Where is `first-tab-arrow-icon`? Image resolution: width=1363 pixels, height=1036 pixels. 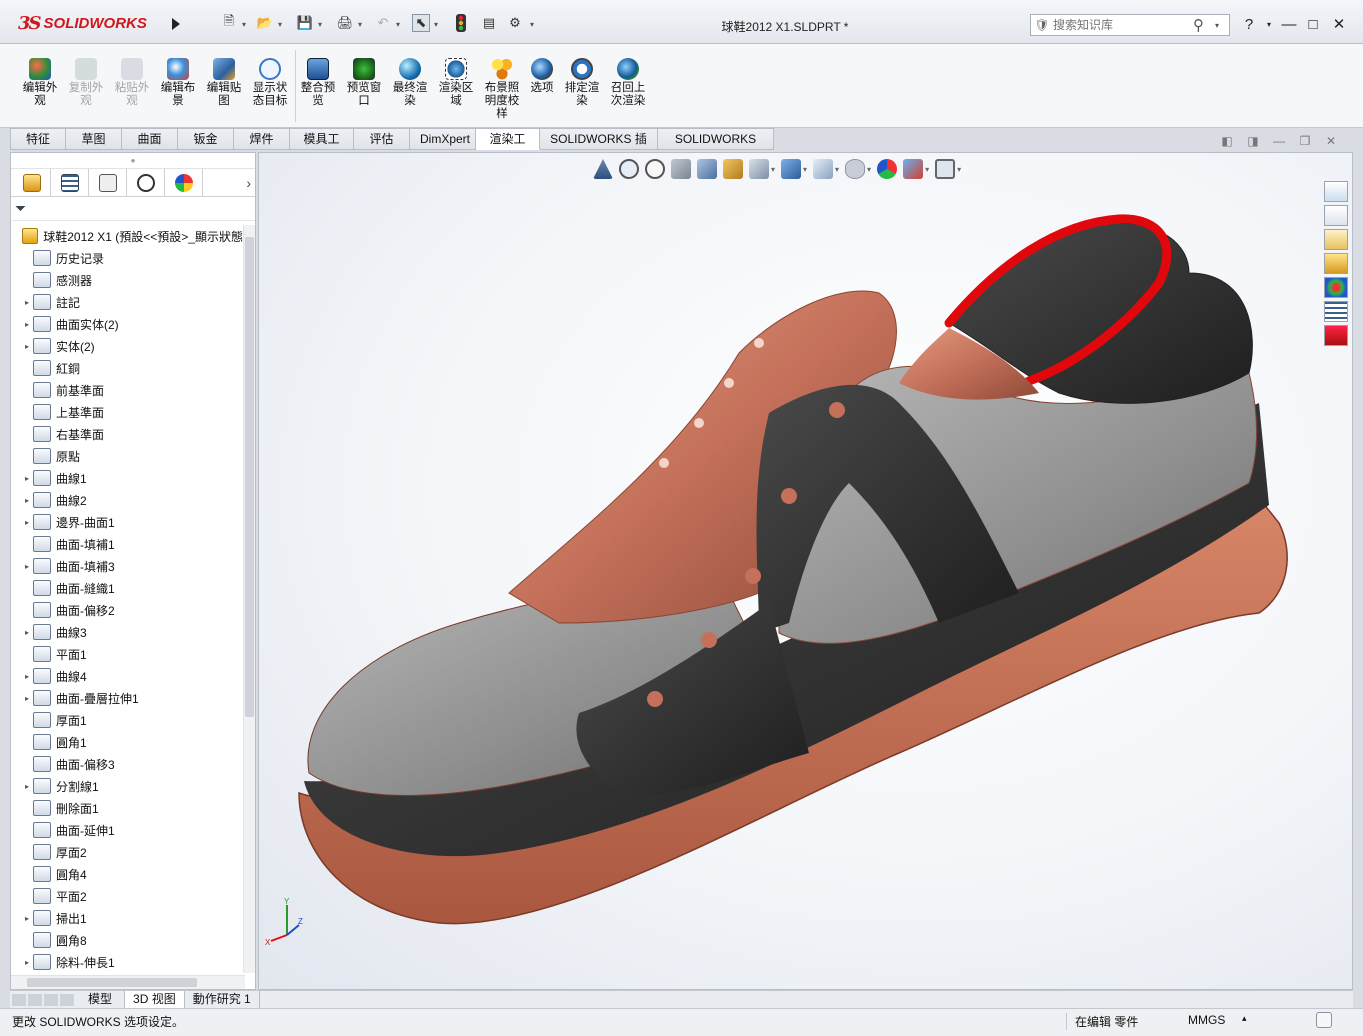
first-tab-arrow-icon is located at coordinates (19, 999).